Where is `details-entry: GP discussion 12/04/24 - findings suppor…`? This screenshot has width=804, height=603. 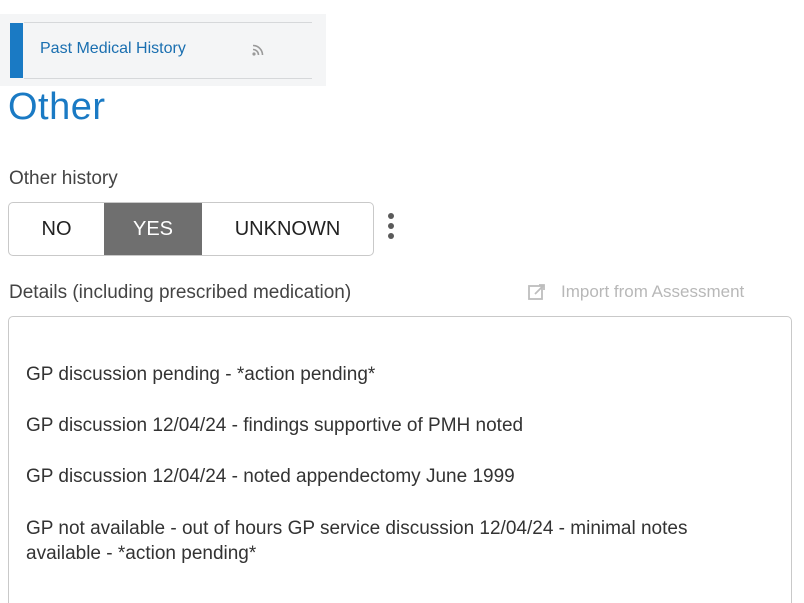
details-entry: GP discussion 12/04/24 - findings suppor… is located at coordinates (275, 425).